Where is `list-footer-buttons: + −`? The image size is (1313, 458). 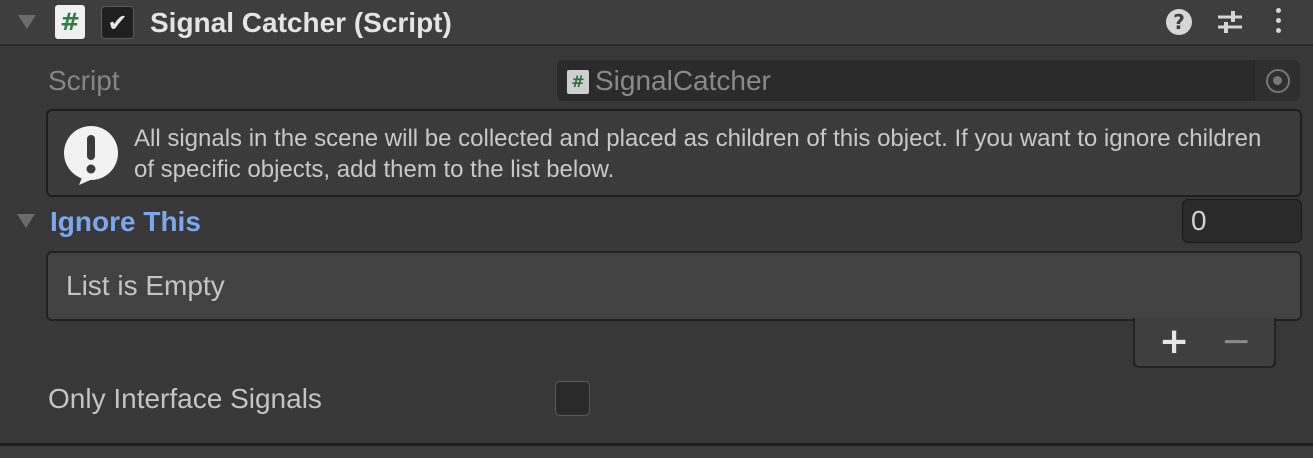
list-footer-buttons: + − is located at coordinates (1204, 343).